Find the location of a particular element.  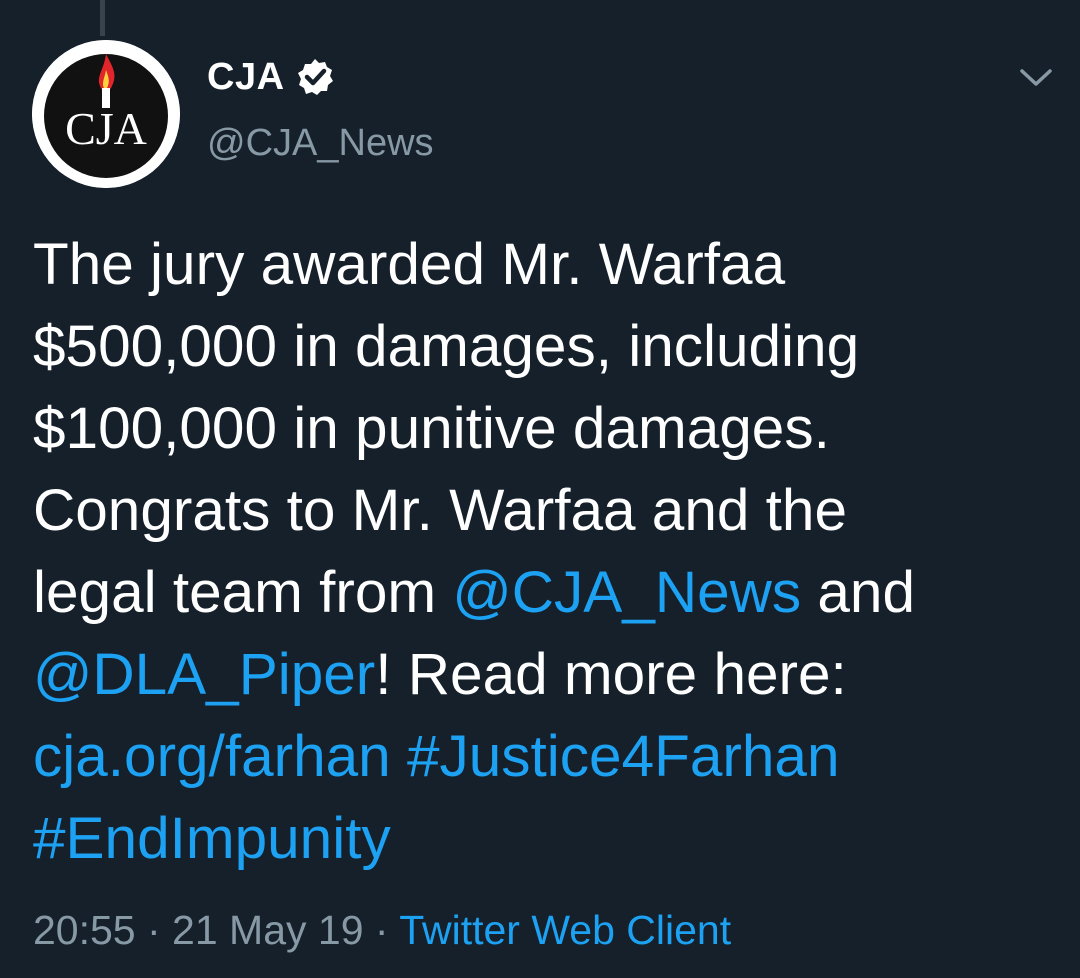

author-name-row: CJA is located at coordinates (271, 77).